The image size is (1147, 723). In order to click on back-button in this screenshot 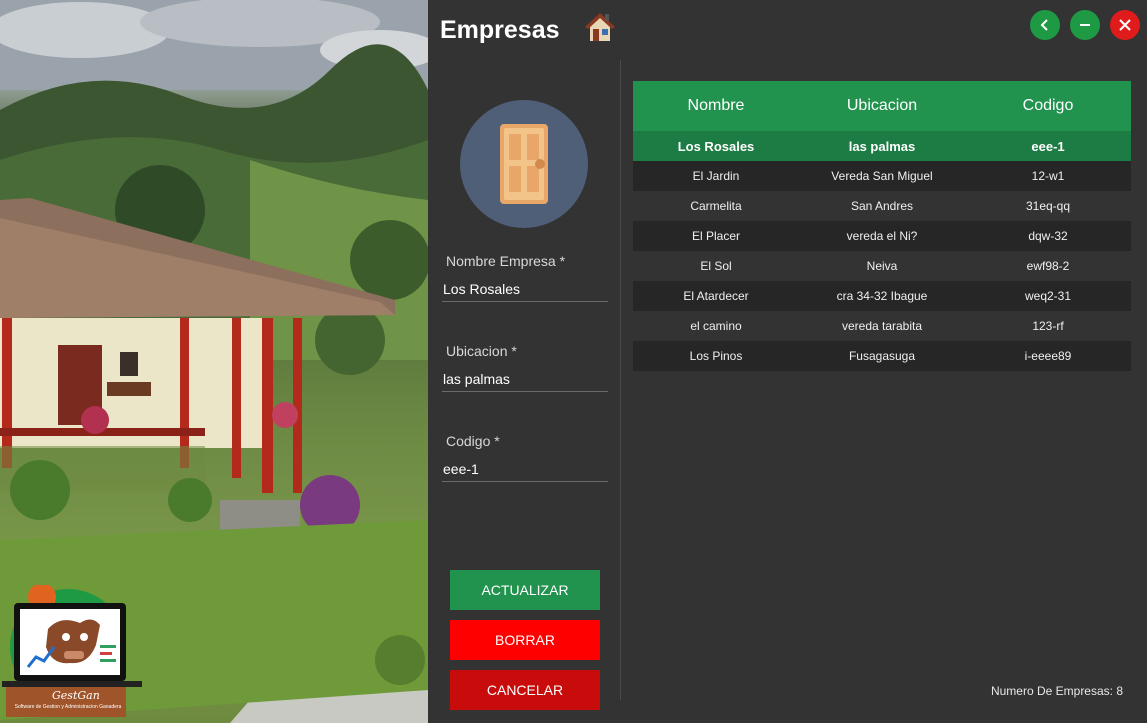, I will do `click(1045, 25)`.